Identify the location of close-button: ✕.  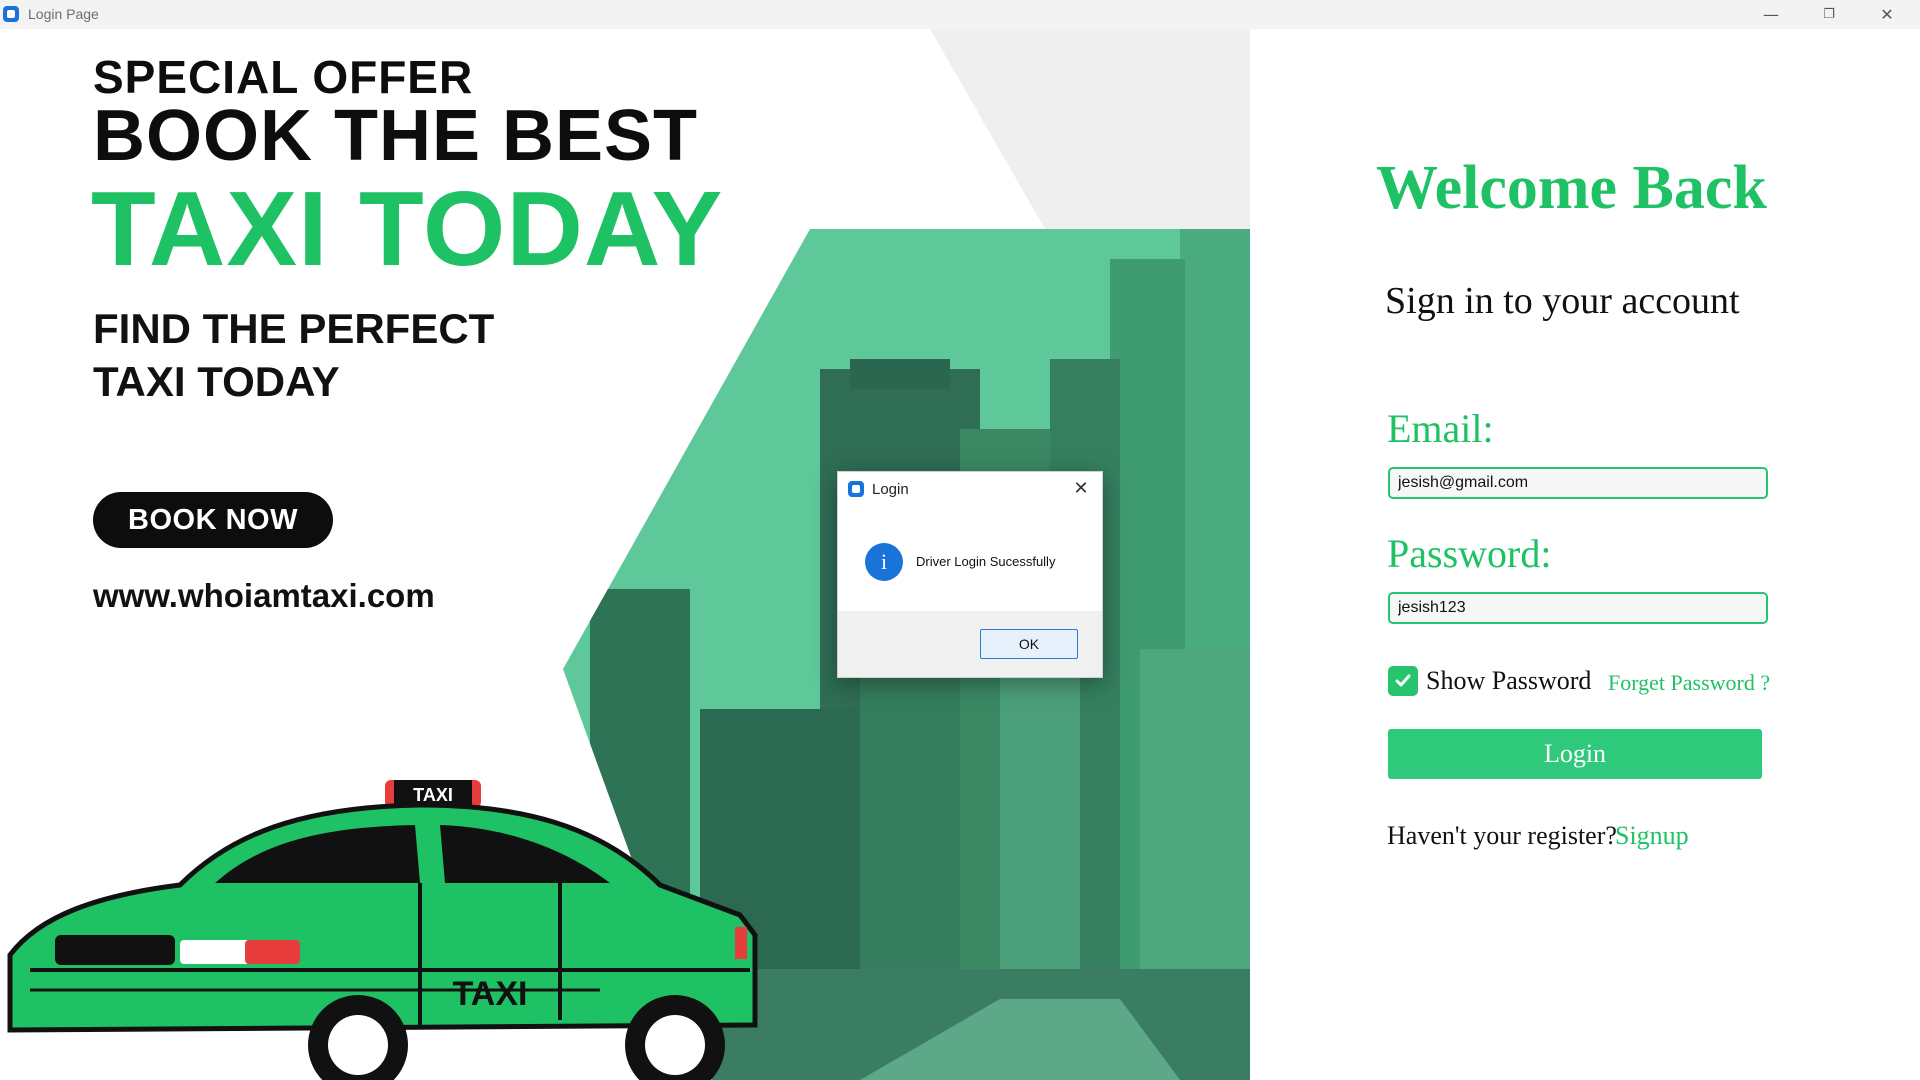
(1887, 14).